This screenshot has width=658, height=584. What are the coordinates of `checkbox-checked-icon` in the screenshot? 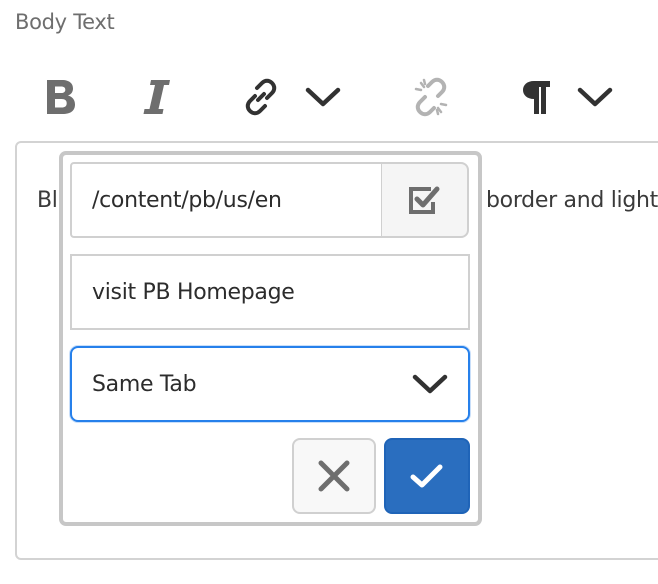 It's located at (423, 200).